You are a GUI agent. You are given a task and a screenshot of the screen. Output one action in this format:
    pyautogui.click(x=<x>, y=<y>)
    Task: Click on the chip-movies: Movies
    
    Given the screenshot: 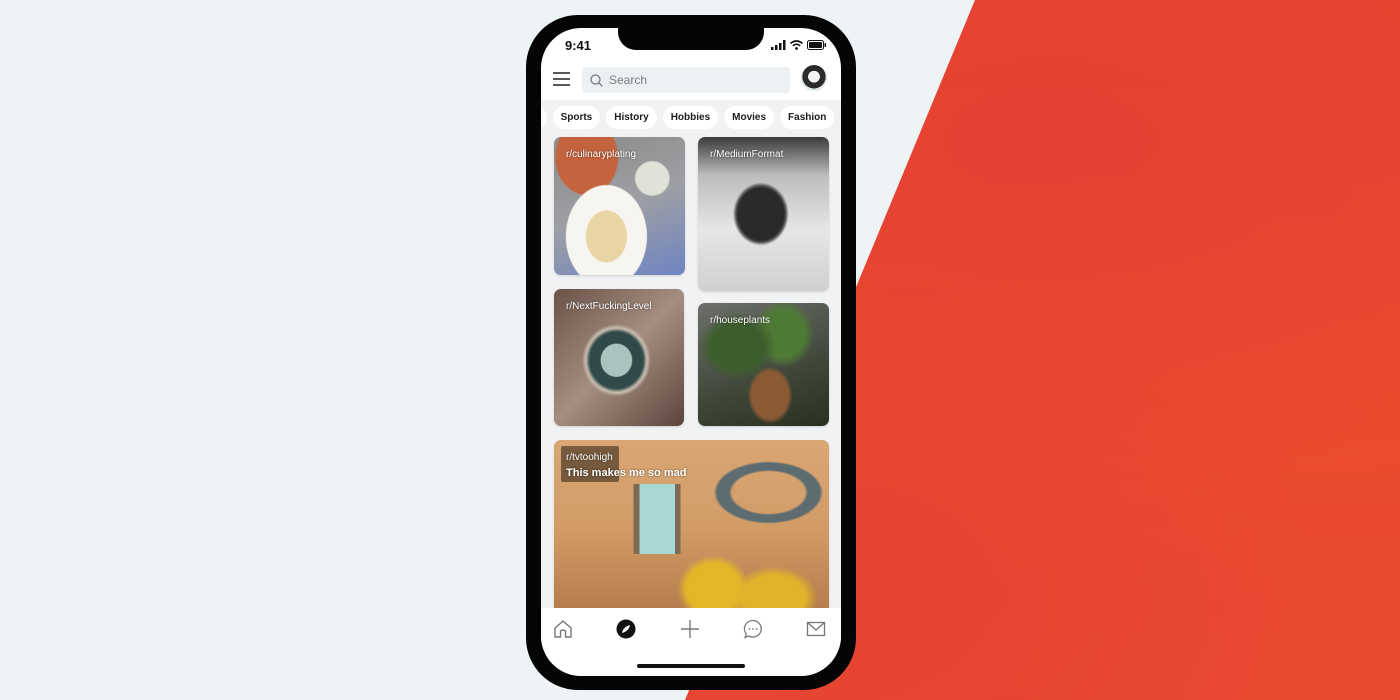 What is the action you would take?
    pyautogui.click(x=749, y=117)
    